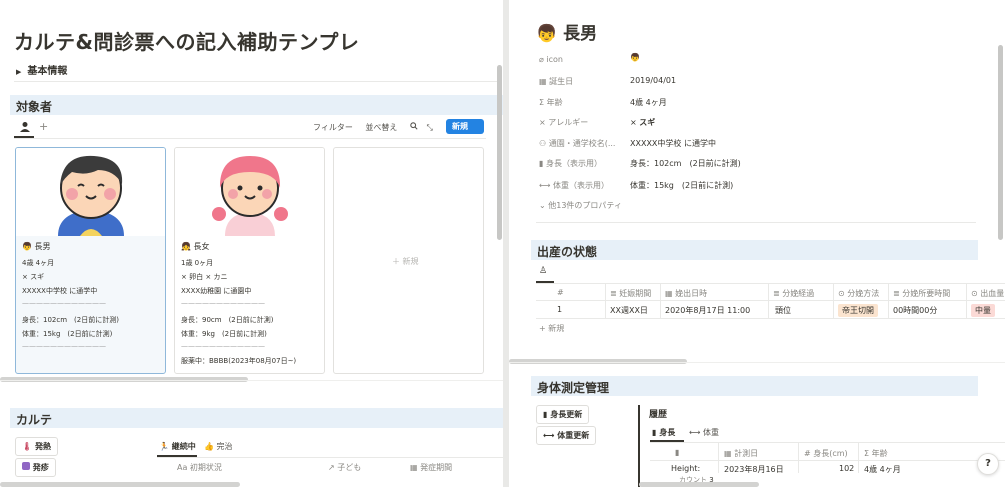 Image resolution: width=1005 pixels, height=487 pixels. I want to click on prop-value-age: 4歳 4ヶ月, so click(648, 102).